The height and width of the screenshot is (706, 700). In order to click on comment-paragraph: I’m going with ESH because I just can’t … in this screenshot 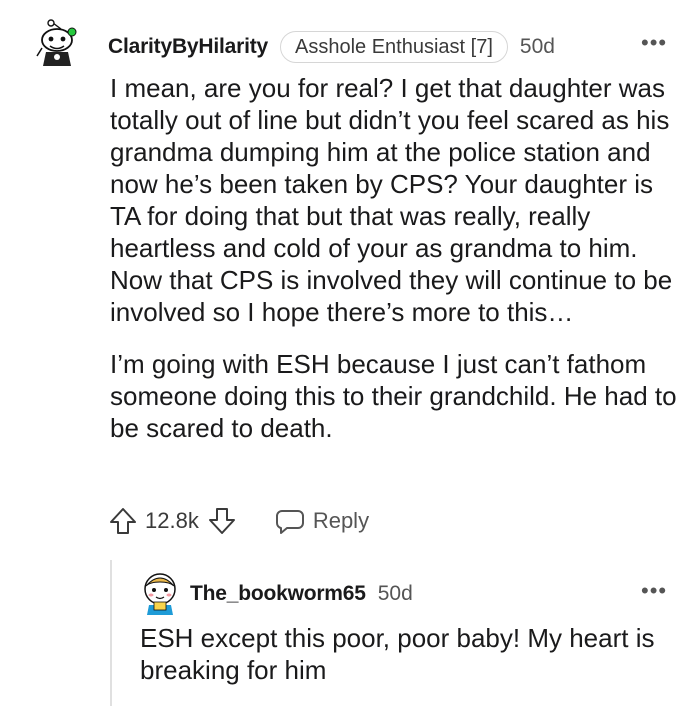, I will do `click(393, 396)`.